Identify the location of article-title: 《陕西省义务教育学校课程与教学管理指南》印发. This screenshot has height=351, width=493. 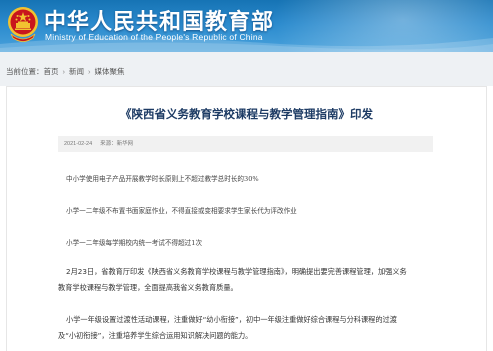
(246, 114).